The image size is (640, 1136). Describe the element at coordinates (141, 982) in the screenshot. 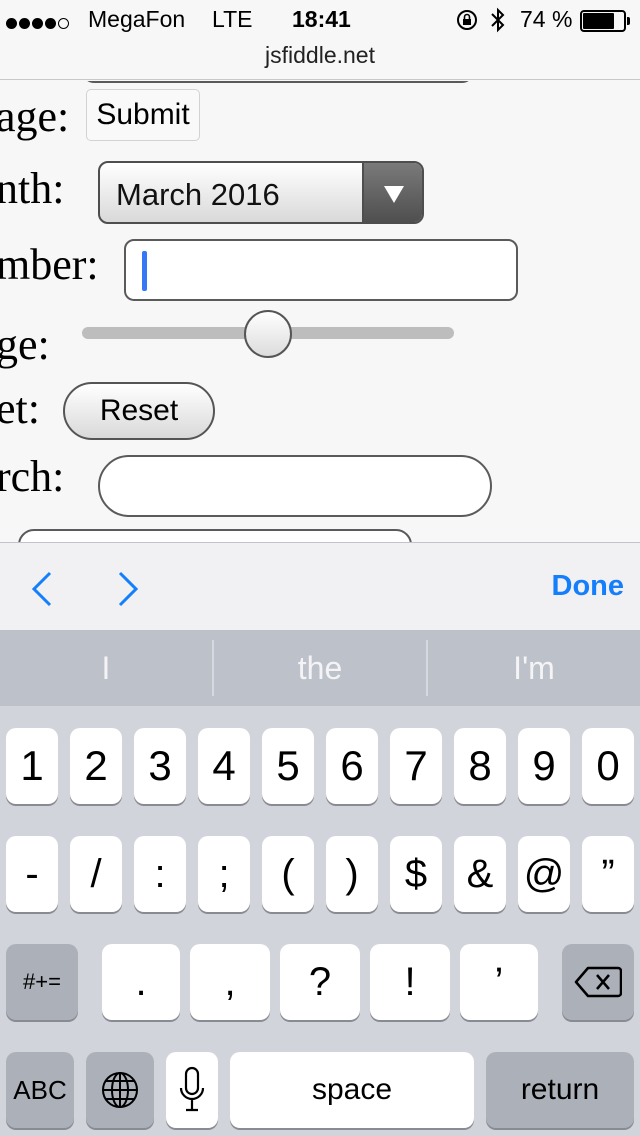

I see `key-period: .` at that location.